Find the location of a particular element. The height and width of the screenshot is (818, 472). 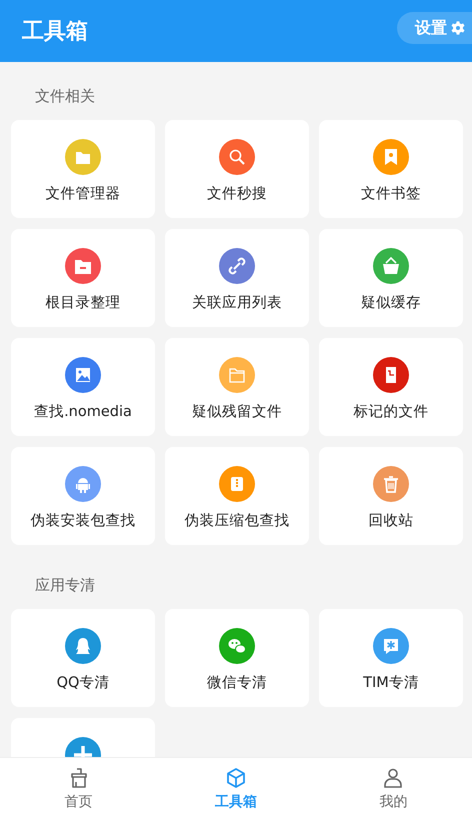

tool-card: 疑似残留文件 is located at coordinates (237, 387).